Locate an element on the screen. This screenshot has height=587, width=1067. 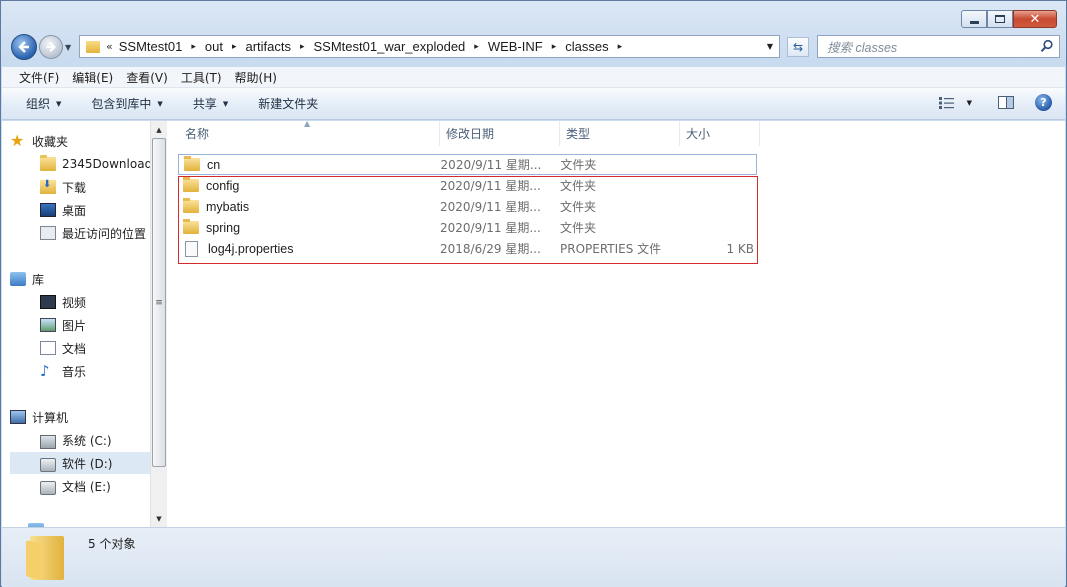
preview-pane-icon is located at coordinates (1006, 102).